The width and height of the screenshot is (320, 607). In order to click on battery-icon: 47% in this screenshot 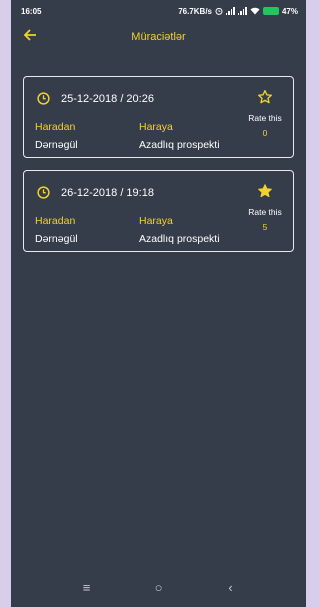, I will do `click(270, 11)`.